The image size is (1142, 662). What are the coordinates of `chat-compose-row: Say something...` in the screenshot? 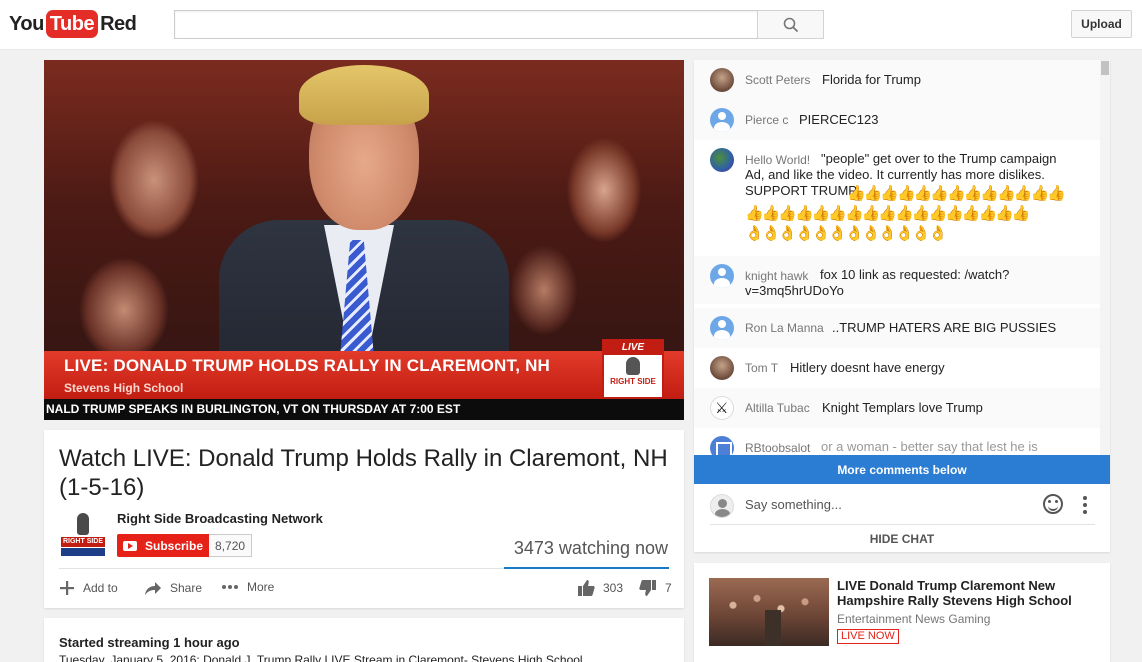 It's located at (902, 507).